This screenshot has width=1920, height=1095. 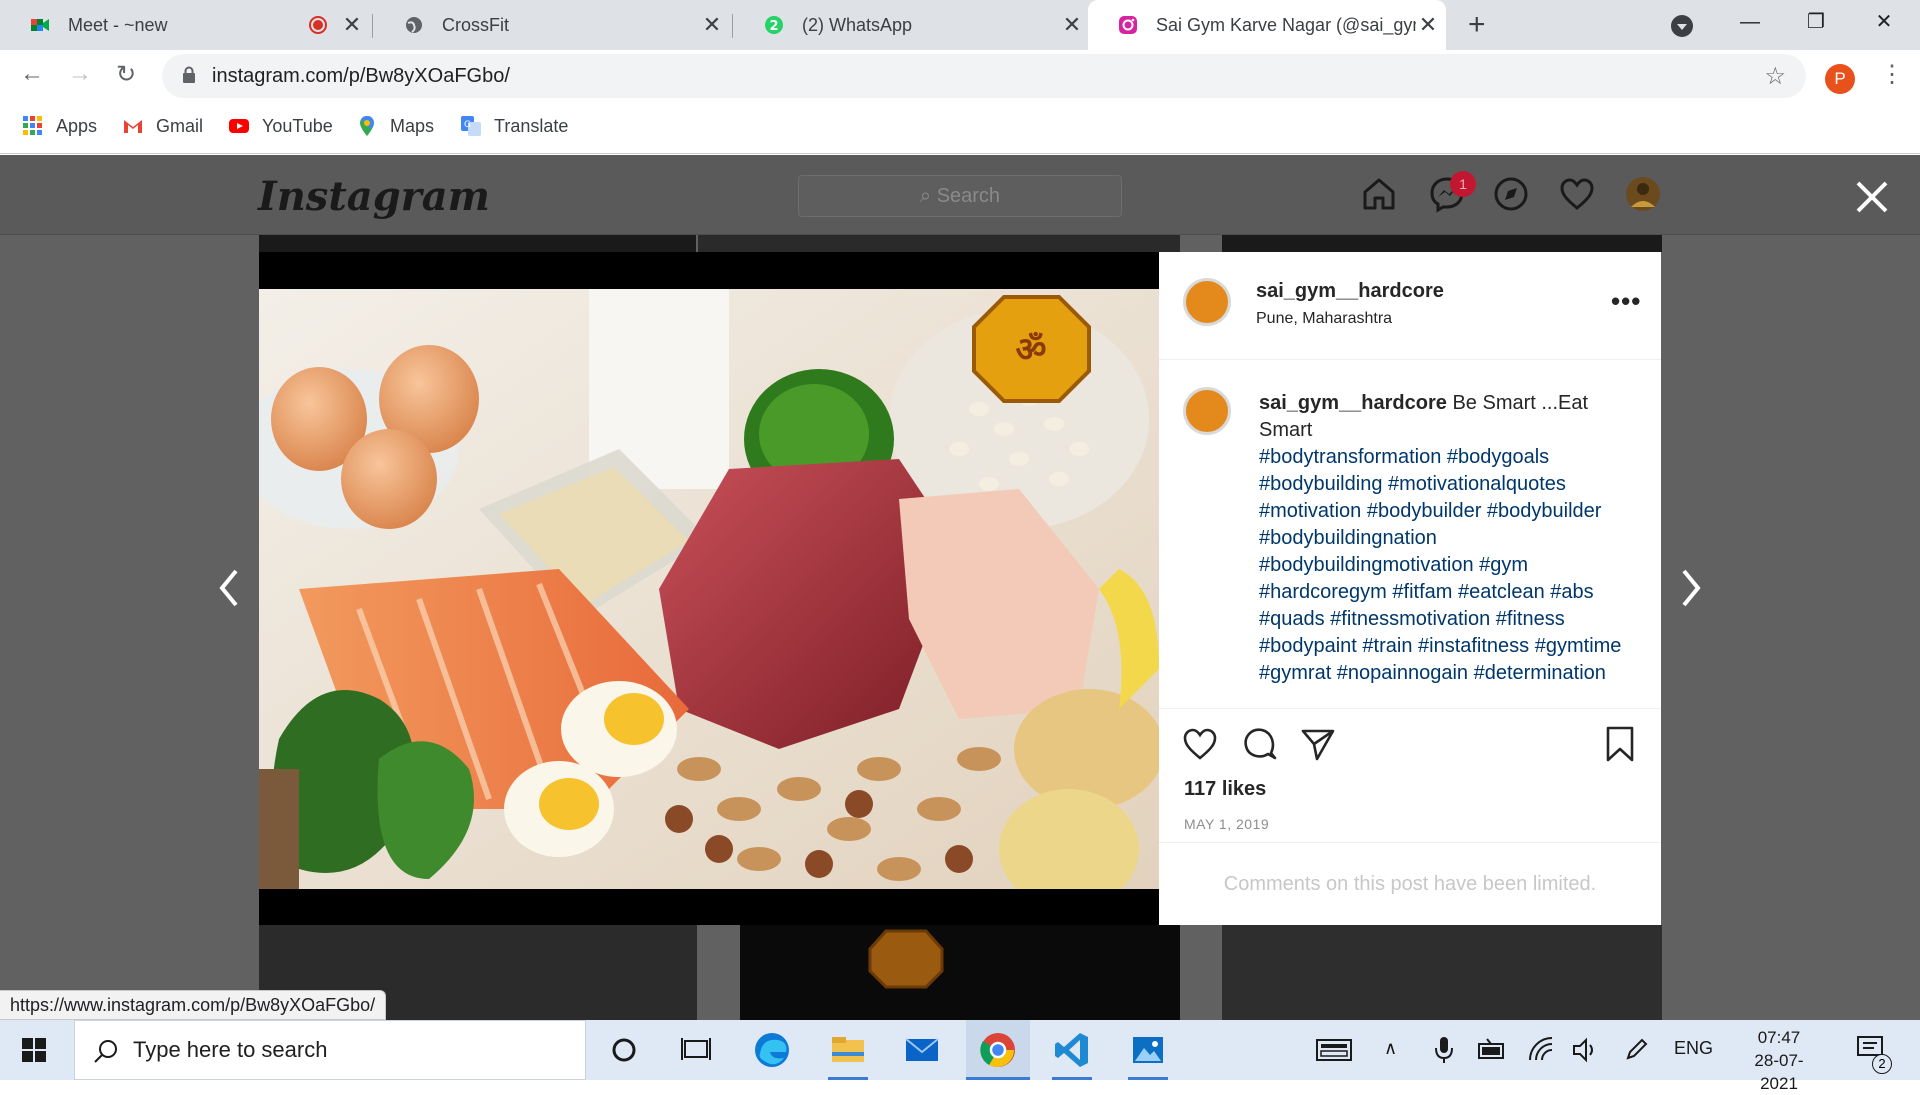 What do you see at coordinates (412, 125) in the screenshot?
I see `bookmark-label: Maps` at bounding box center [412, 125].